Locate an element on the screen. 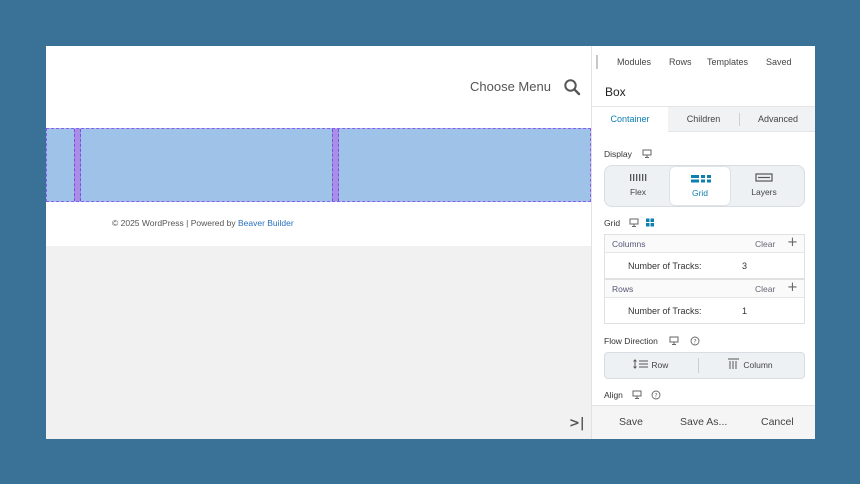 This screenshot has height=484, width=860. flow-option-column: Column is located at coordinates (750, 365).